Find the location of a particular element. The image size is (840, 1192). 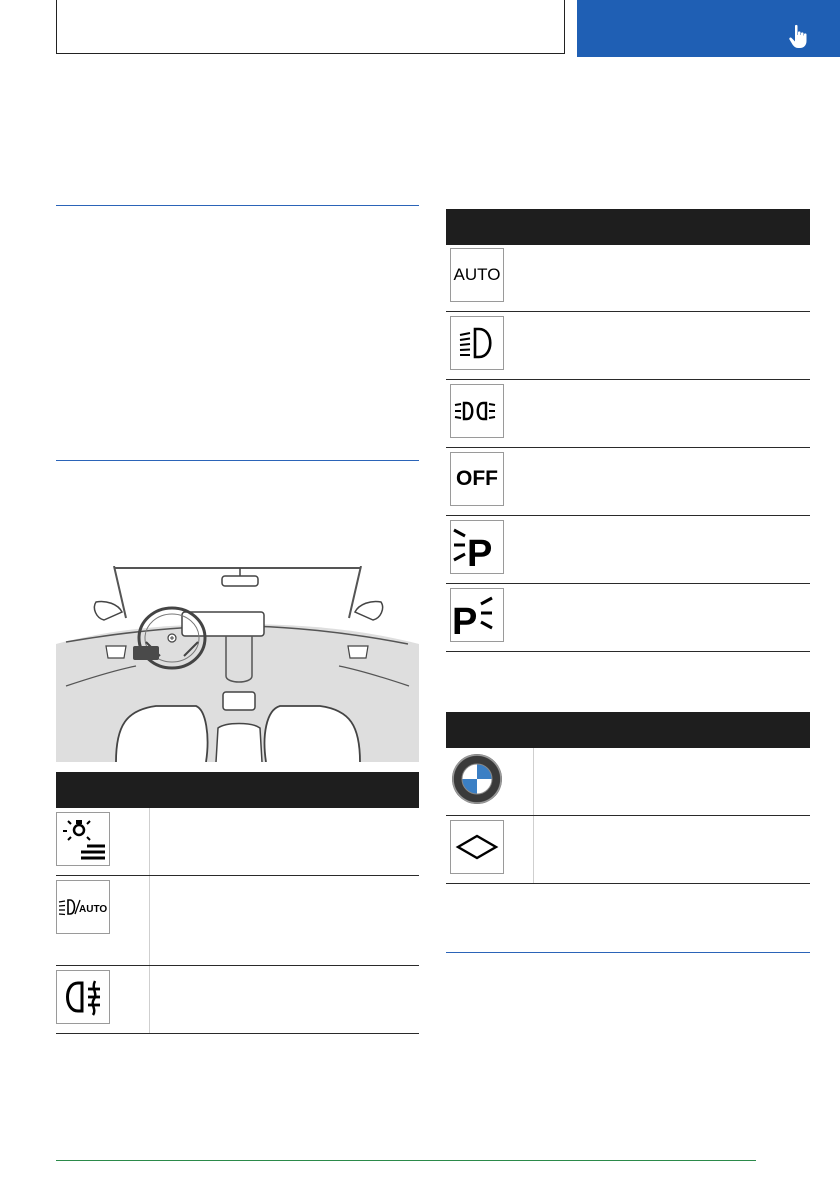

svg-text: AUTO is located at coordinates (93, 909).